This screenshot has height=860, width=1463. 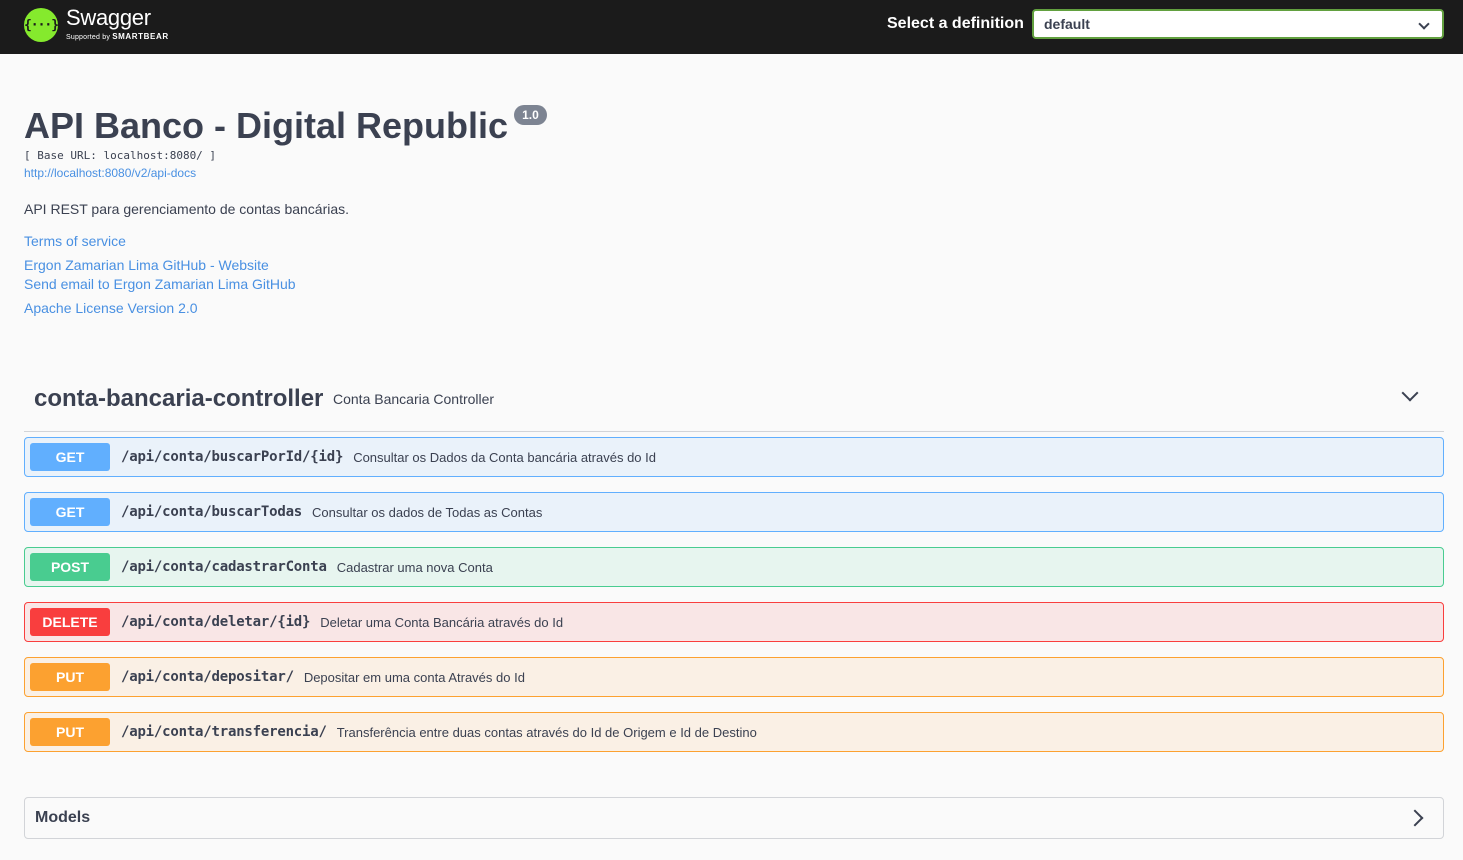 What do you see at coordinates (414, 399) in the screenshot?
I see `tag-description: Conta Bancaria Controller` at bounding box center [414, 399].